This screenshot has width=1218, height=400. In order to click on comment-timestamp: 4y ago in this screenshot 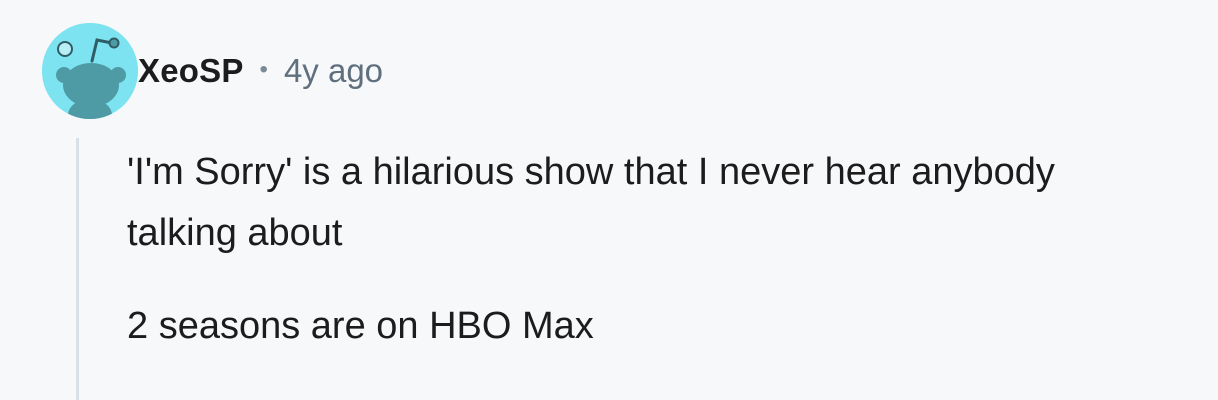, I will do `click(333, 71)`.